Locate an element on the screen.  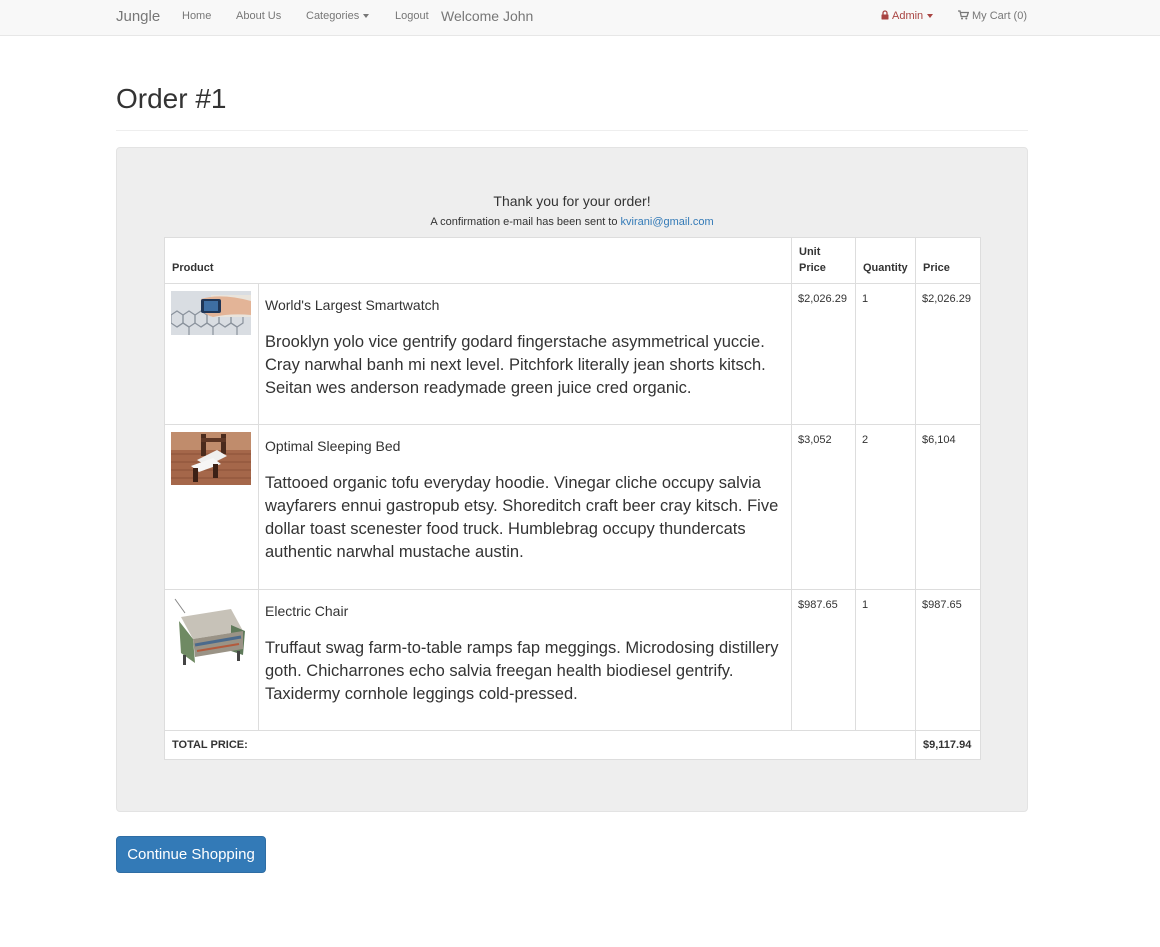
admin-label: Admin is located at coordinates (908, 16).